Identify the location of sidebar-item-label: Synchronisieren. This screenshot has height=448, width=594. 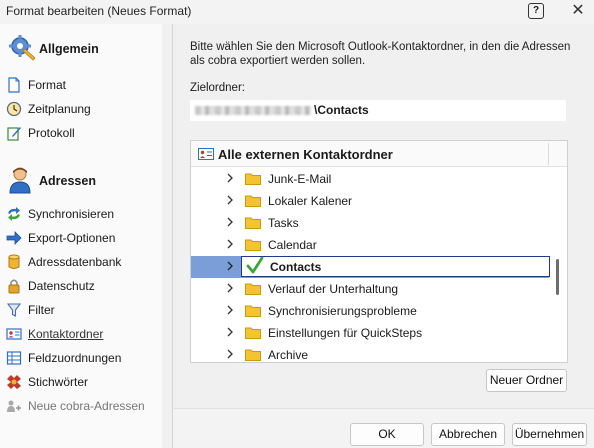
(71, 214).